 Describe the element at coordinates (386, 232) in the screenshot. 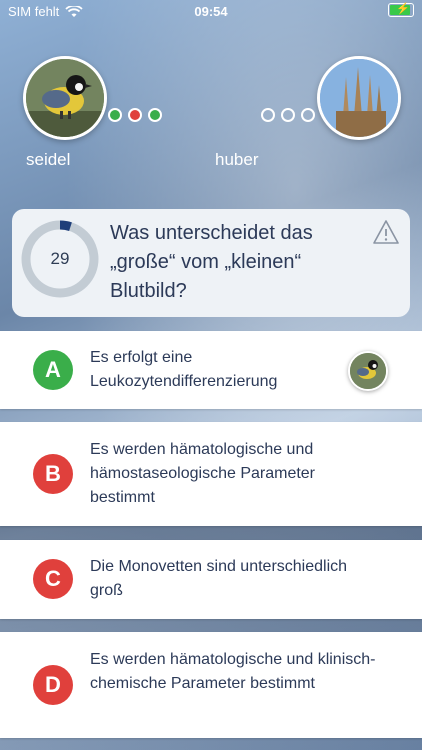

I see `report-warning-icon` at that location.